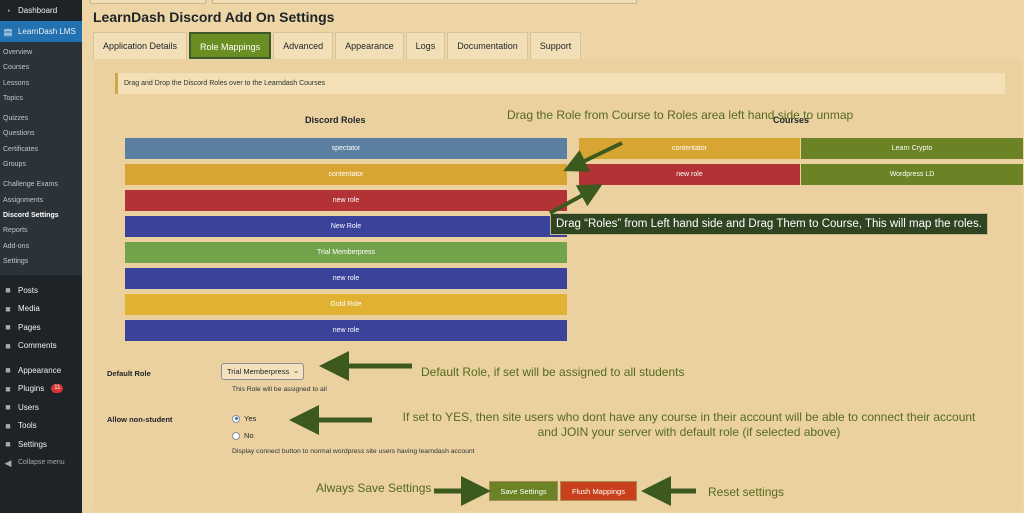 Image resolution: width=1024 pixels, height=513 pixels. I want to click on sidebar-item-label: Dashboard, so click(38, 10).